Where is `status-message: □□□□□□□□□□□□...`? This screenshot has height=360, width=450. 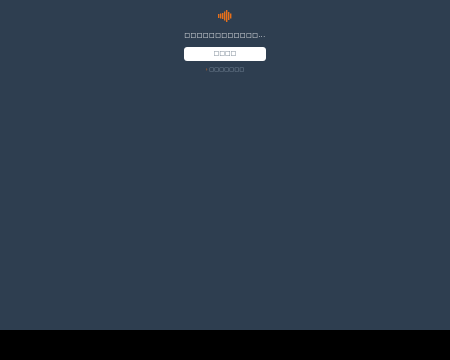 status-message: □□□□□□□□□□□□... is located at coordinates (225, 35).